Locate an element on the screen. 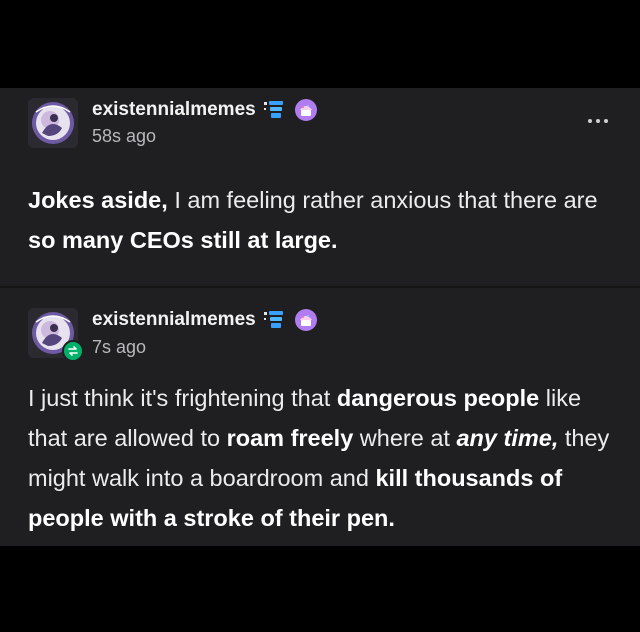 The image size is (640, 632). text-segment: I just think it's frightening that is located at coordinates (182, 398).